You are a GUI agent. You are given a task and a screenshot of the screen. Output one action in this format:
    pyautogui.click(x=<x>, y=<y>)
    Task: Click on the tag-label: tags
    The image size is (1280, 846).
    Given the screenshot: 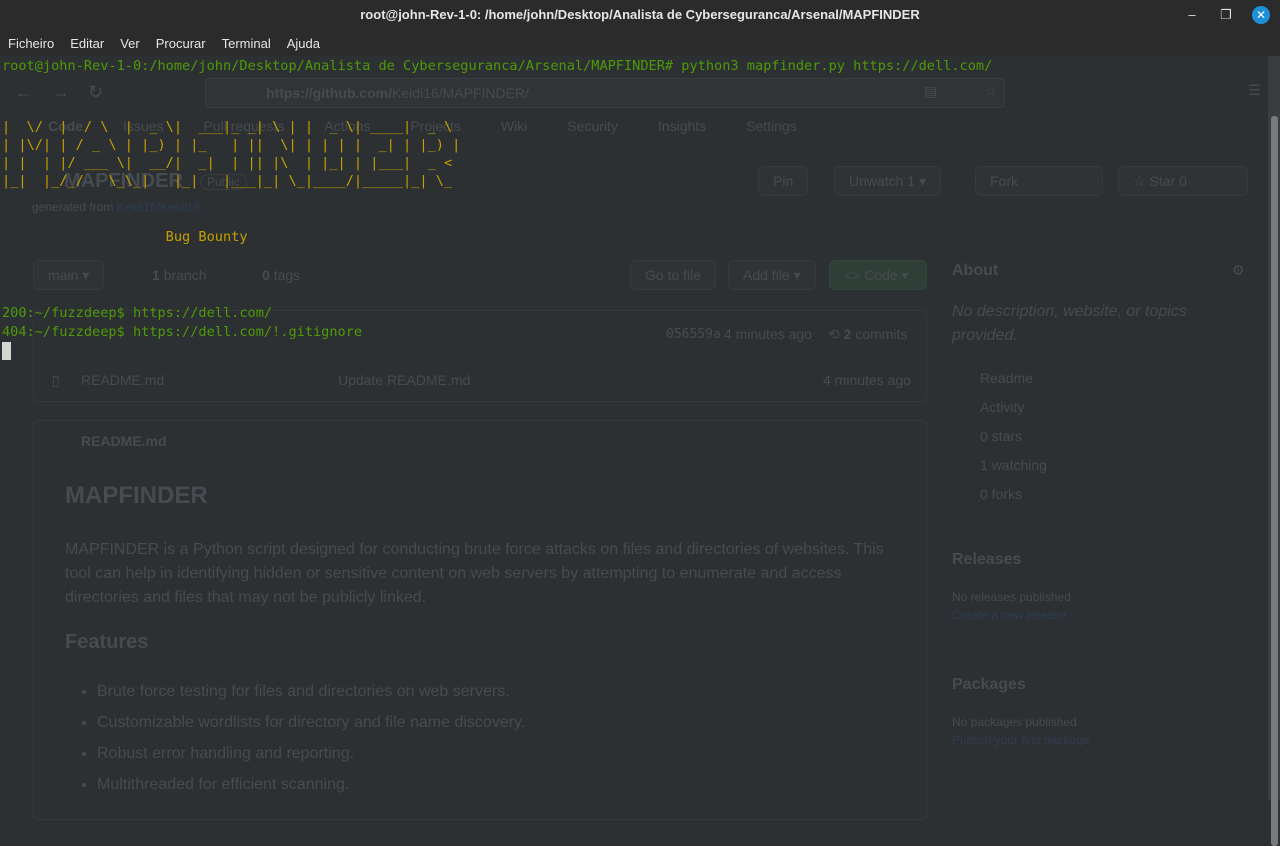 What is the action you would take?
    pyautogui.click(x=287, y=275)
    